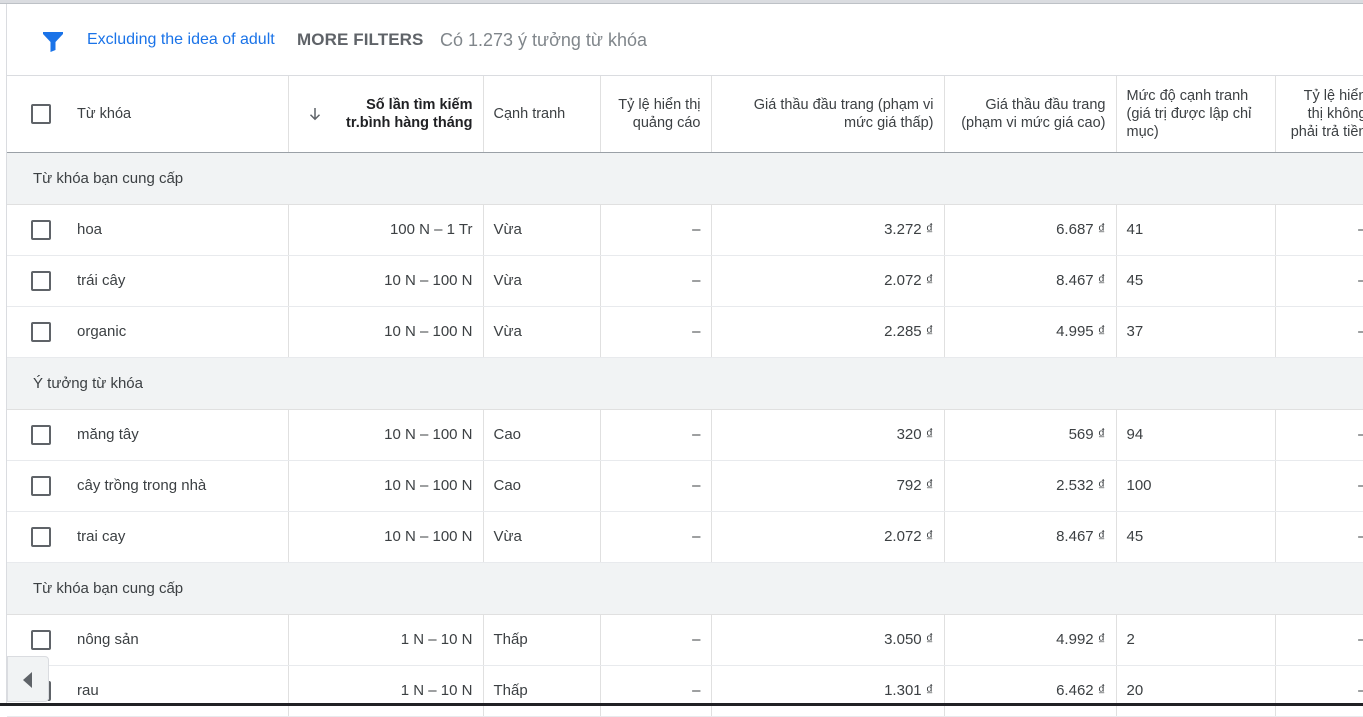 This screenshot has height=717, width=1363. I want to click on searches-cell: 100 N – 1 Tr, so click(386, 230).